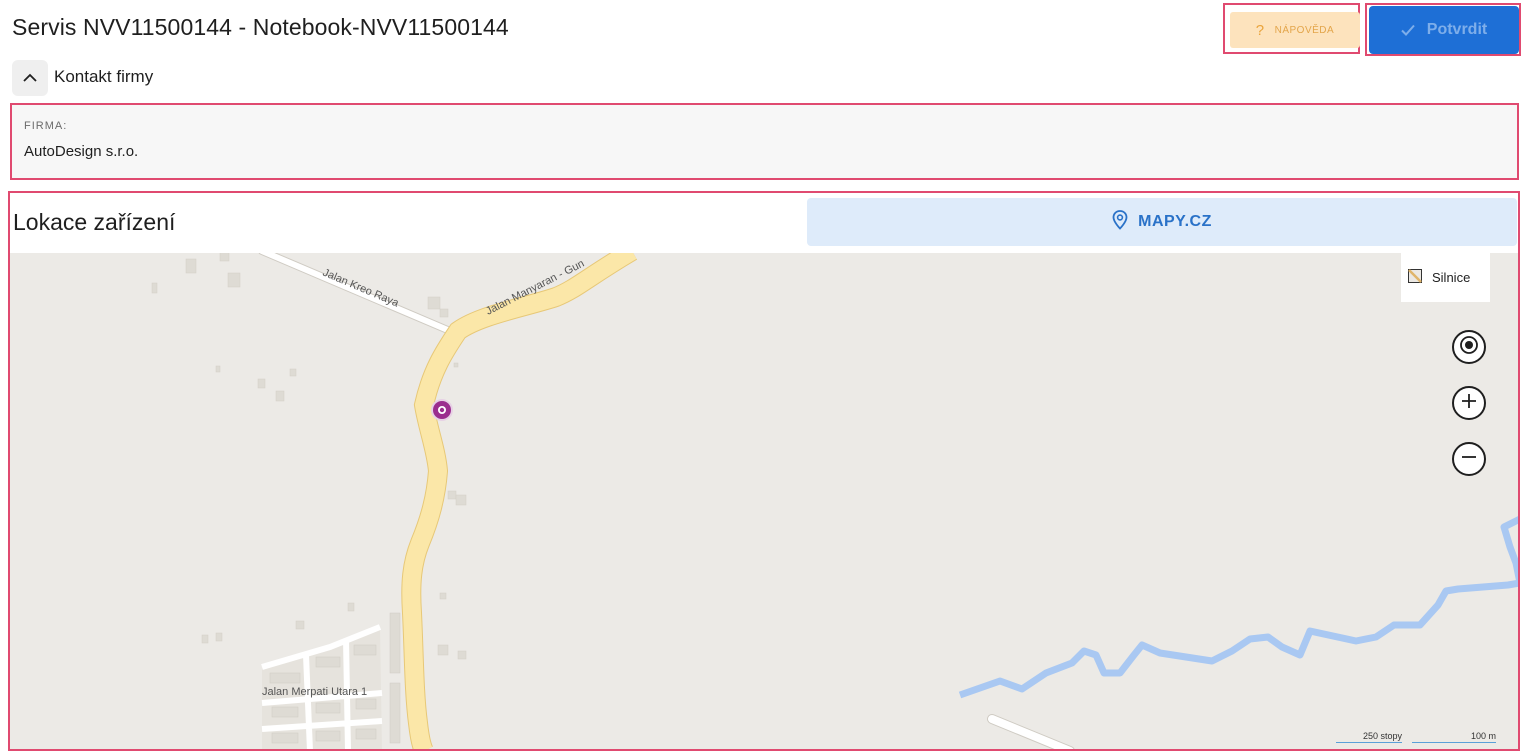  I want to click on zoom-out-button, so click(1469, 459).